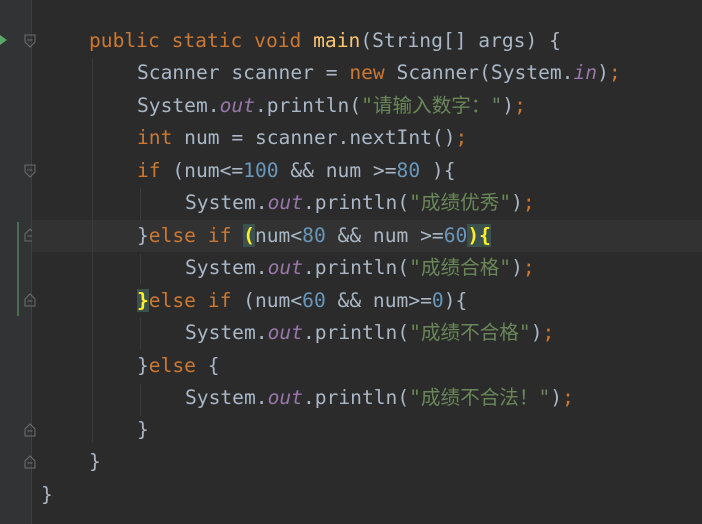 The height and width of the screenshot is (524, 702). What do you see at coordinates (480, 397) in the screenshot?
I see `code-token: "成绩不合法！"` at bounding box center [480, 397].